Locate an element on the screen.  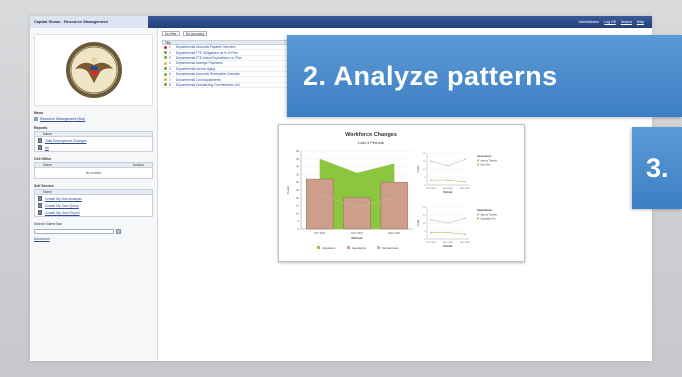
report-item: All is located at coordinates (93, 147).